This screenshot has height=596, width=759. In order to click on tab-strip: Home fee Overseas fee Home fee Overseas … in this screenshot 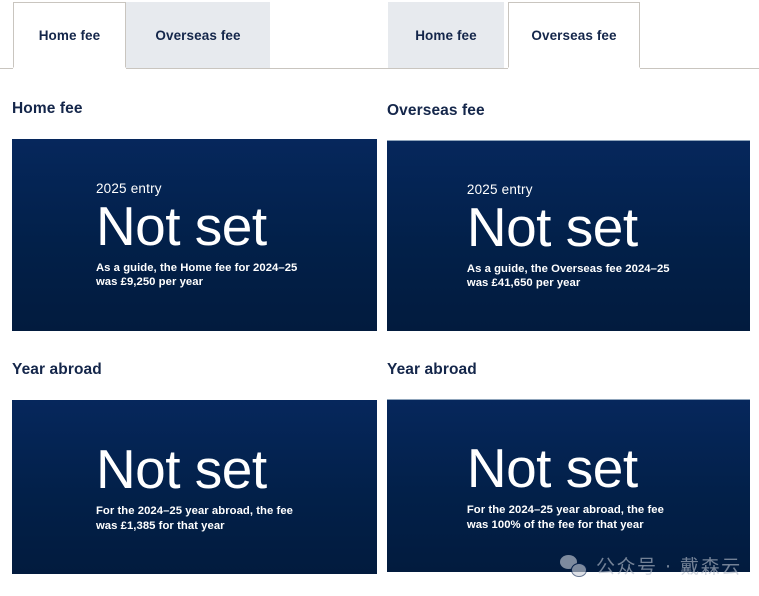, I will do `click(379, 35)`.